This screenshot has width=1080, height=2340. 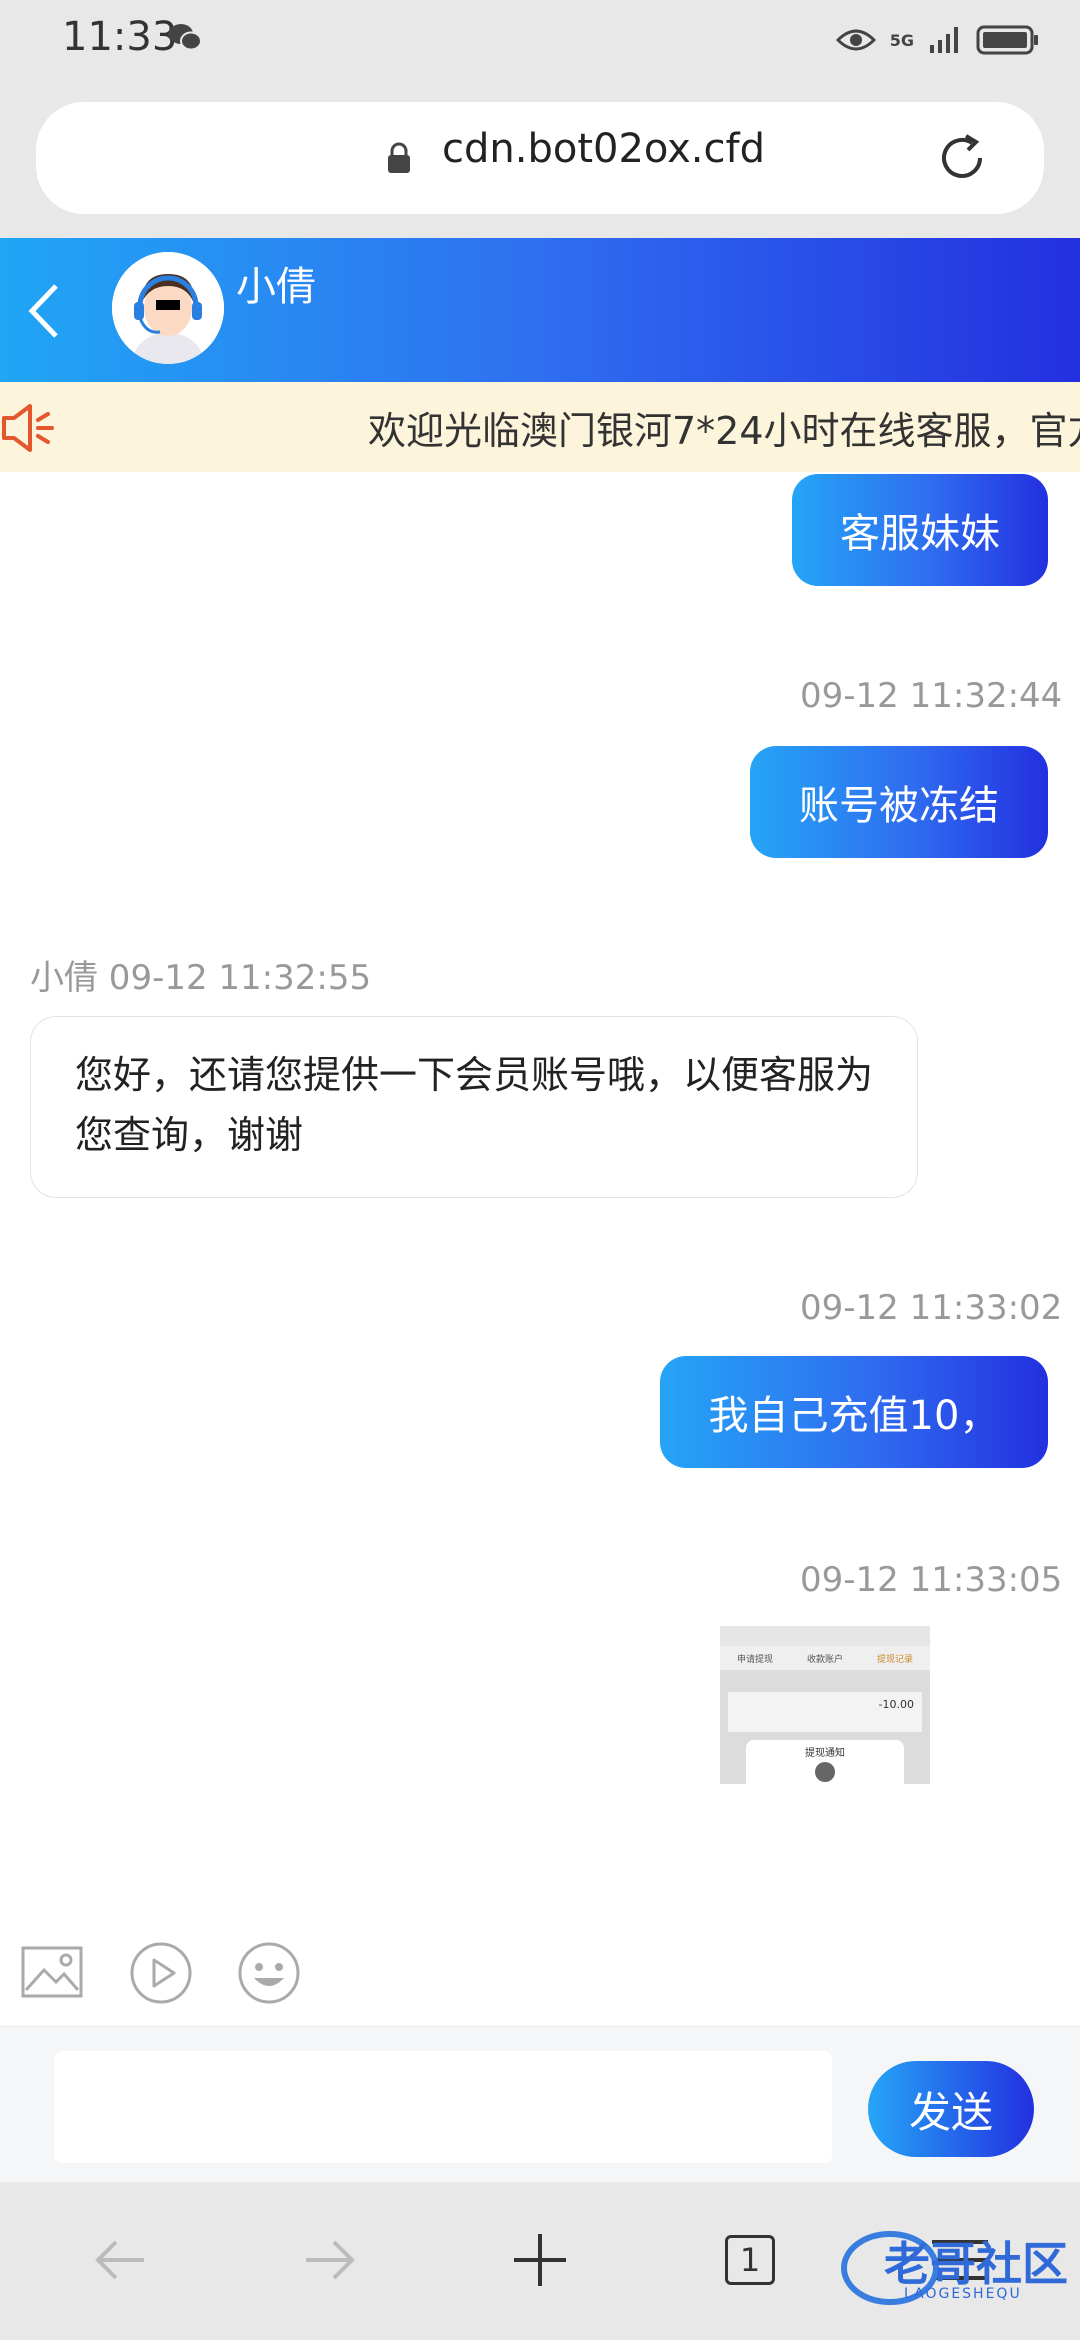 I want to click on notice-bar: 欢迎光临澳门银河7*24小时在线客服，官方, so click(x=540, y=427).